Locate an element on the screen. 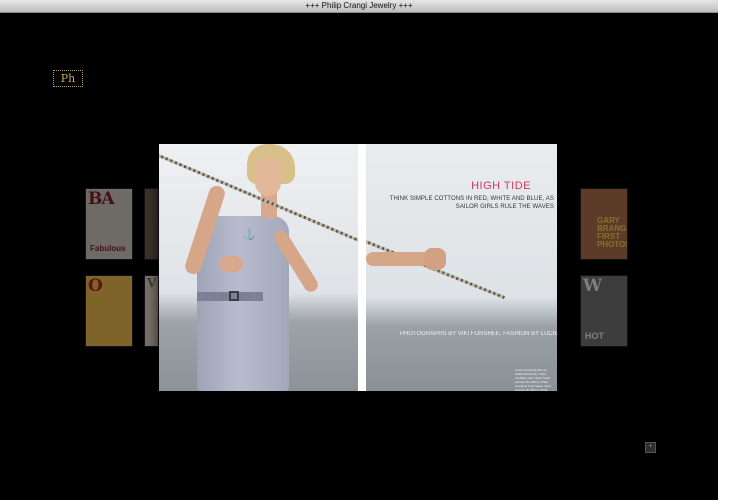 This screenshot has width=756, height=500. window-title-bar: +++ Philip Crangi Jewelry +++ is located at coordinates (359, 6).